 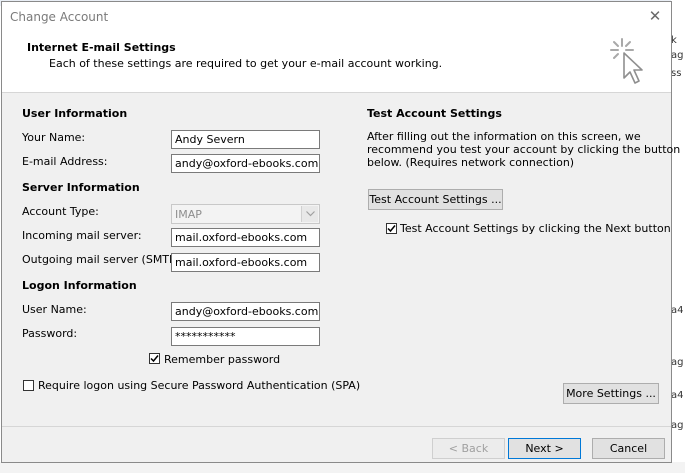 What do you see at coordinates (245, 139) in the screenshot?
I see `your-name-field: Andy Severn` at bounding box center [245, 139].